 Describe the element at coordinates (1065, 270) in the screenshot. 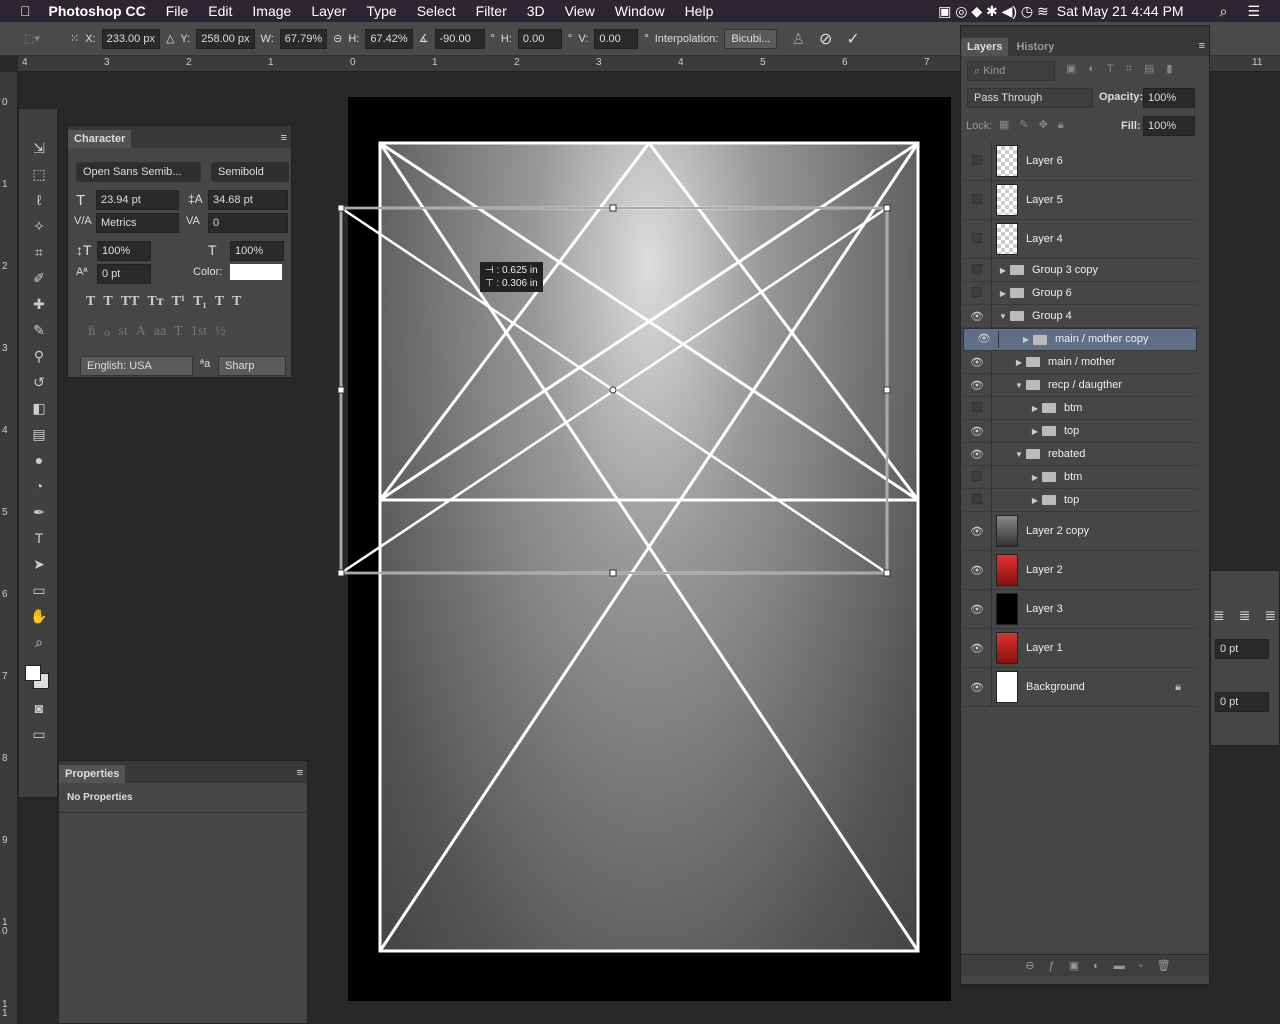

I see `layer-name: Group 3 copy` at that location.